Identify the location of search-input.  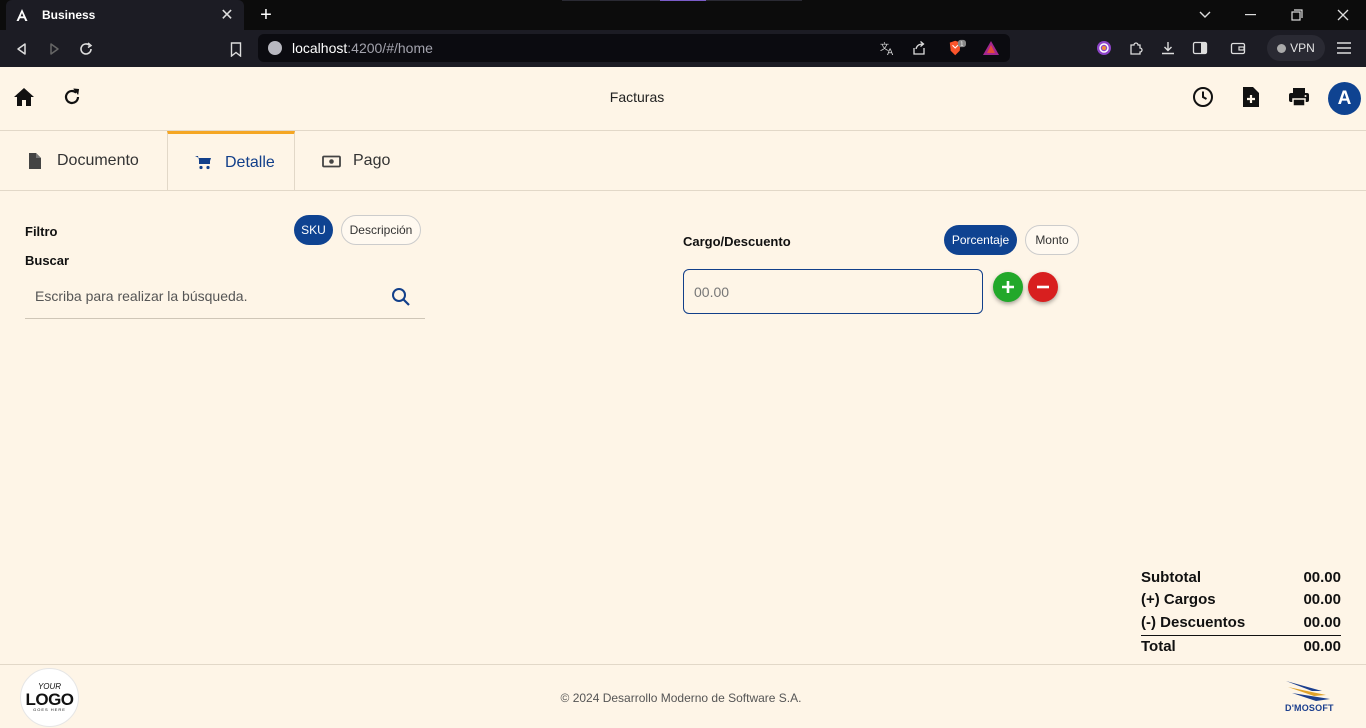
(205, 296).